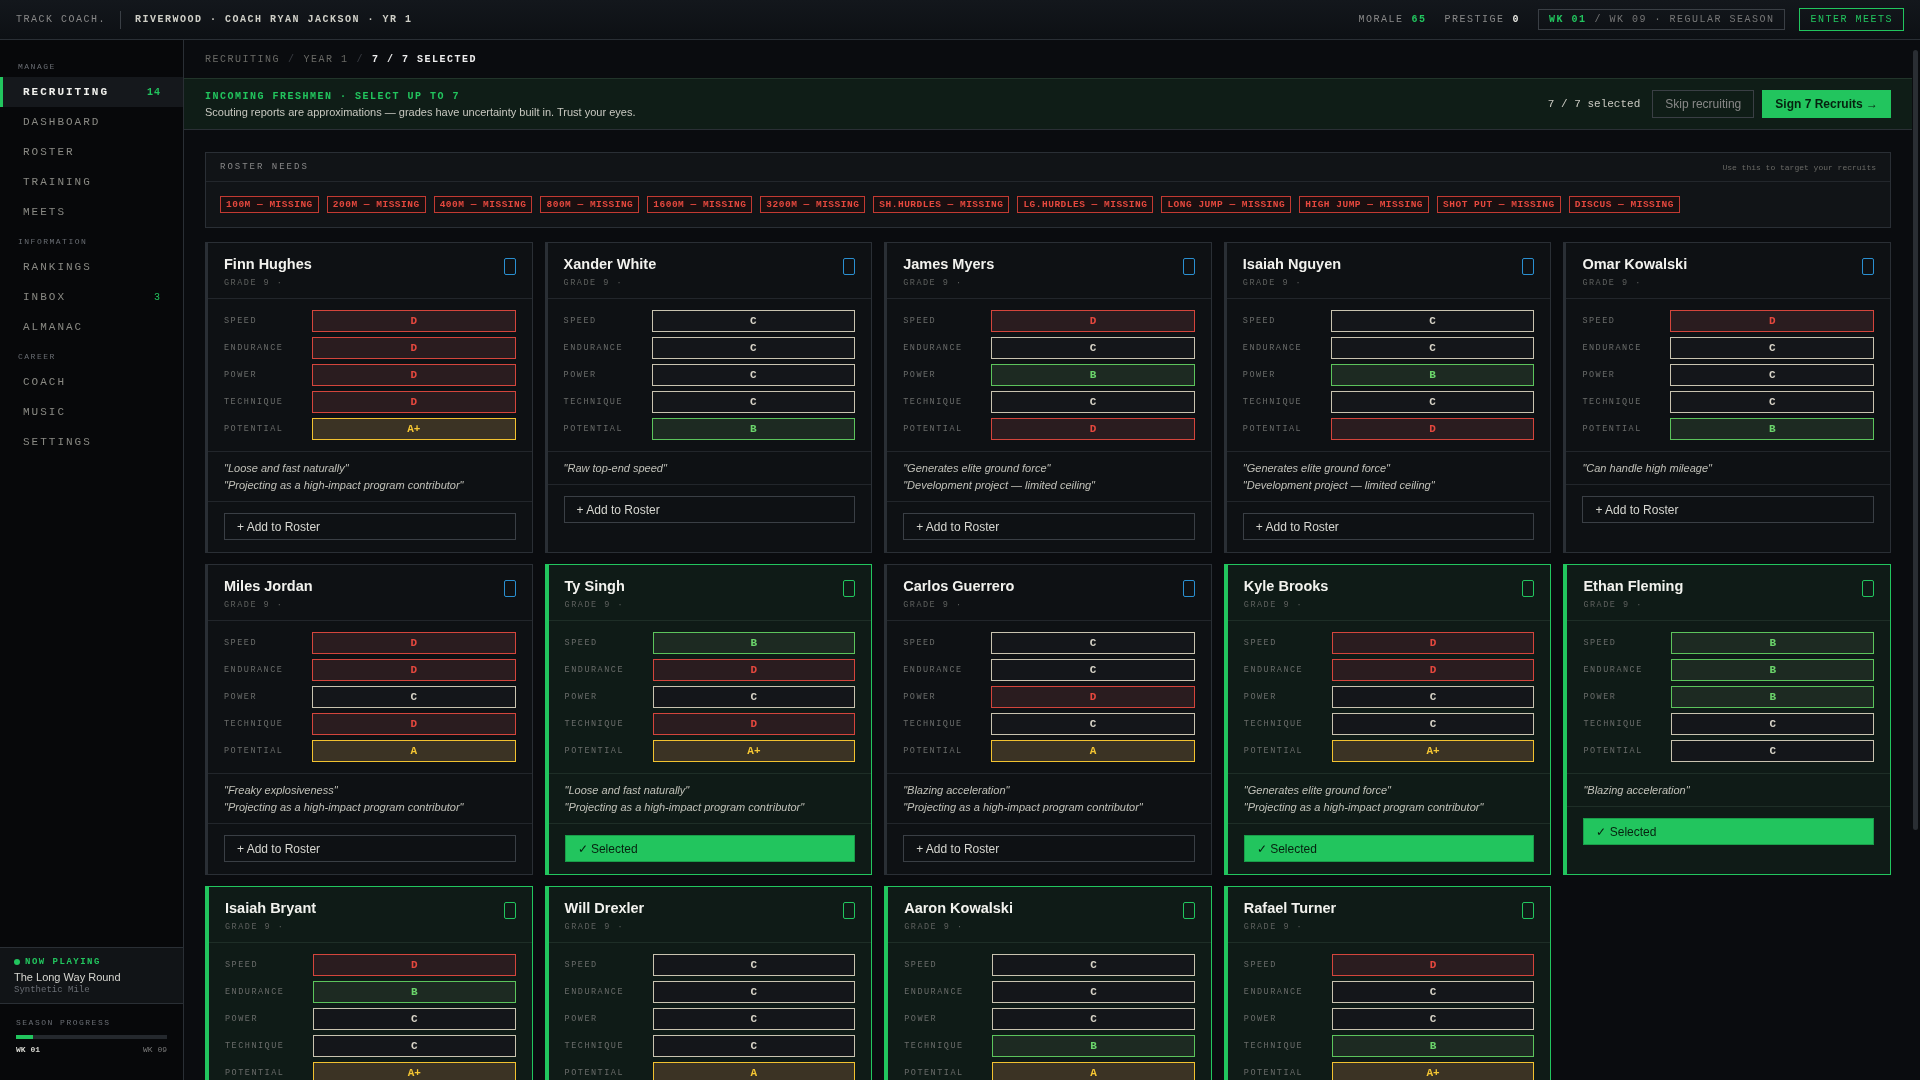  Describe the element at coordinates (17, 962) in the screenshot. I see `playing-dot-icon` at that location.